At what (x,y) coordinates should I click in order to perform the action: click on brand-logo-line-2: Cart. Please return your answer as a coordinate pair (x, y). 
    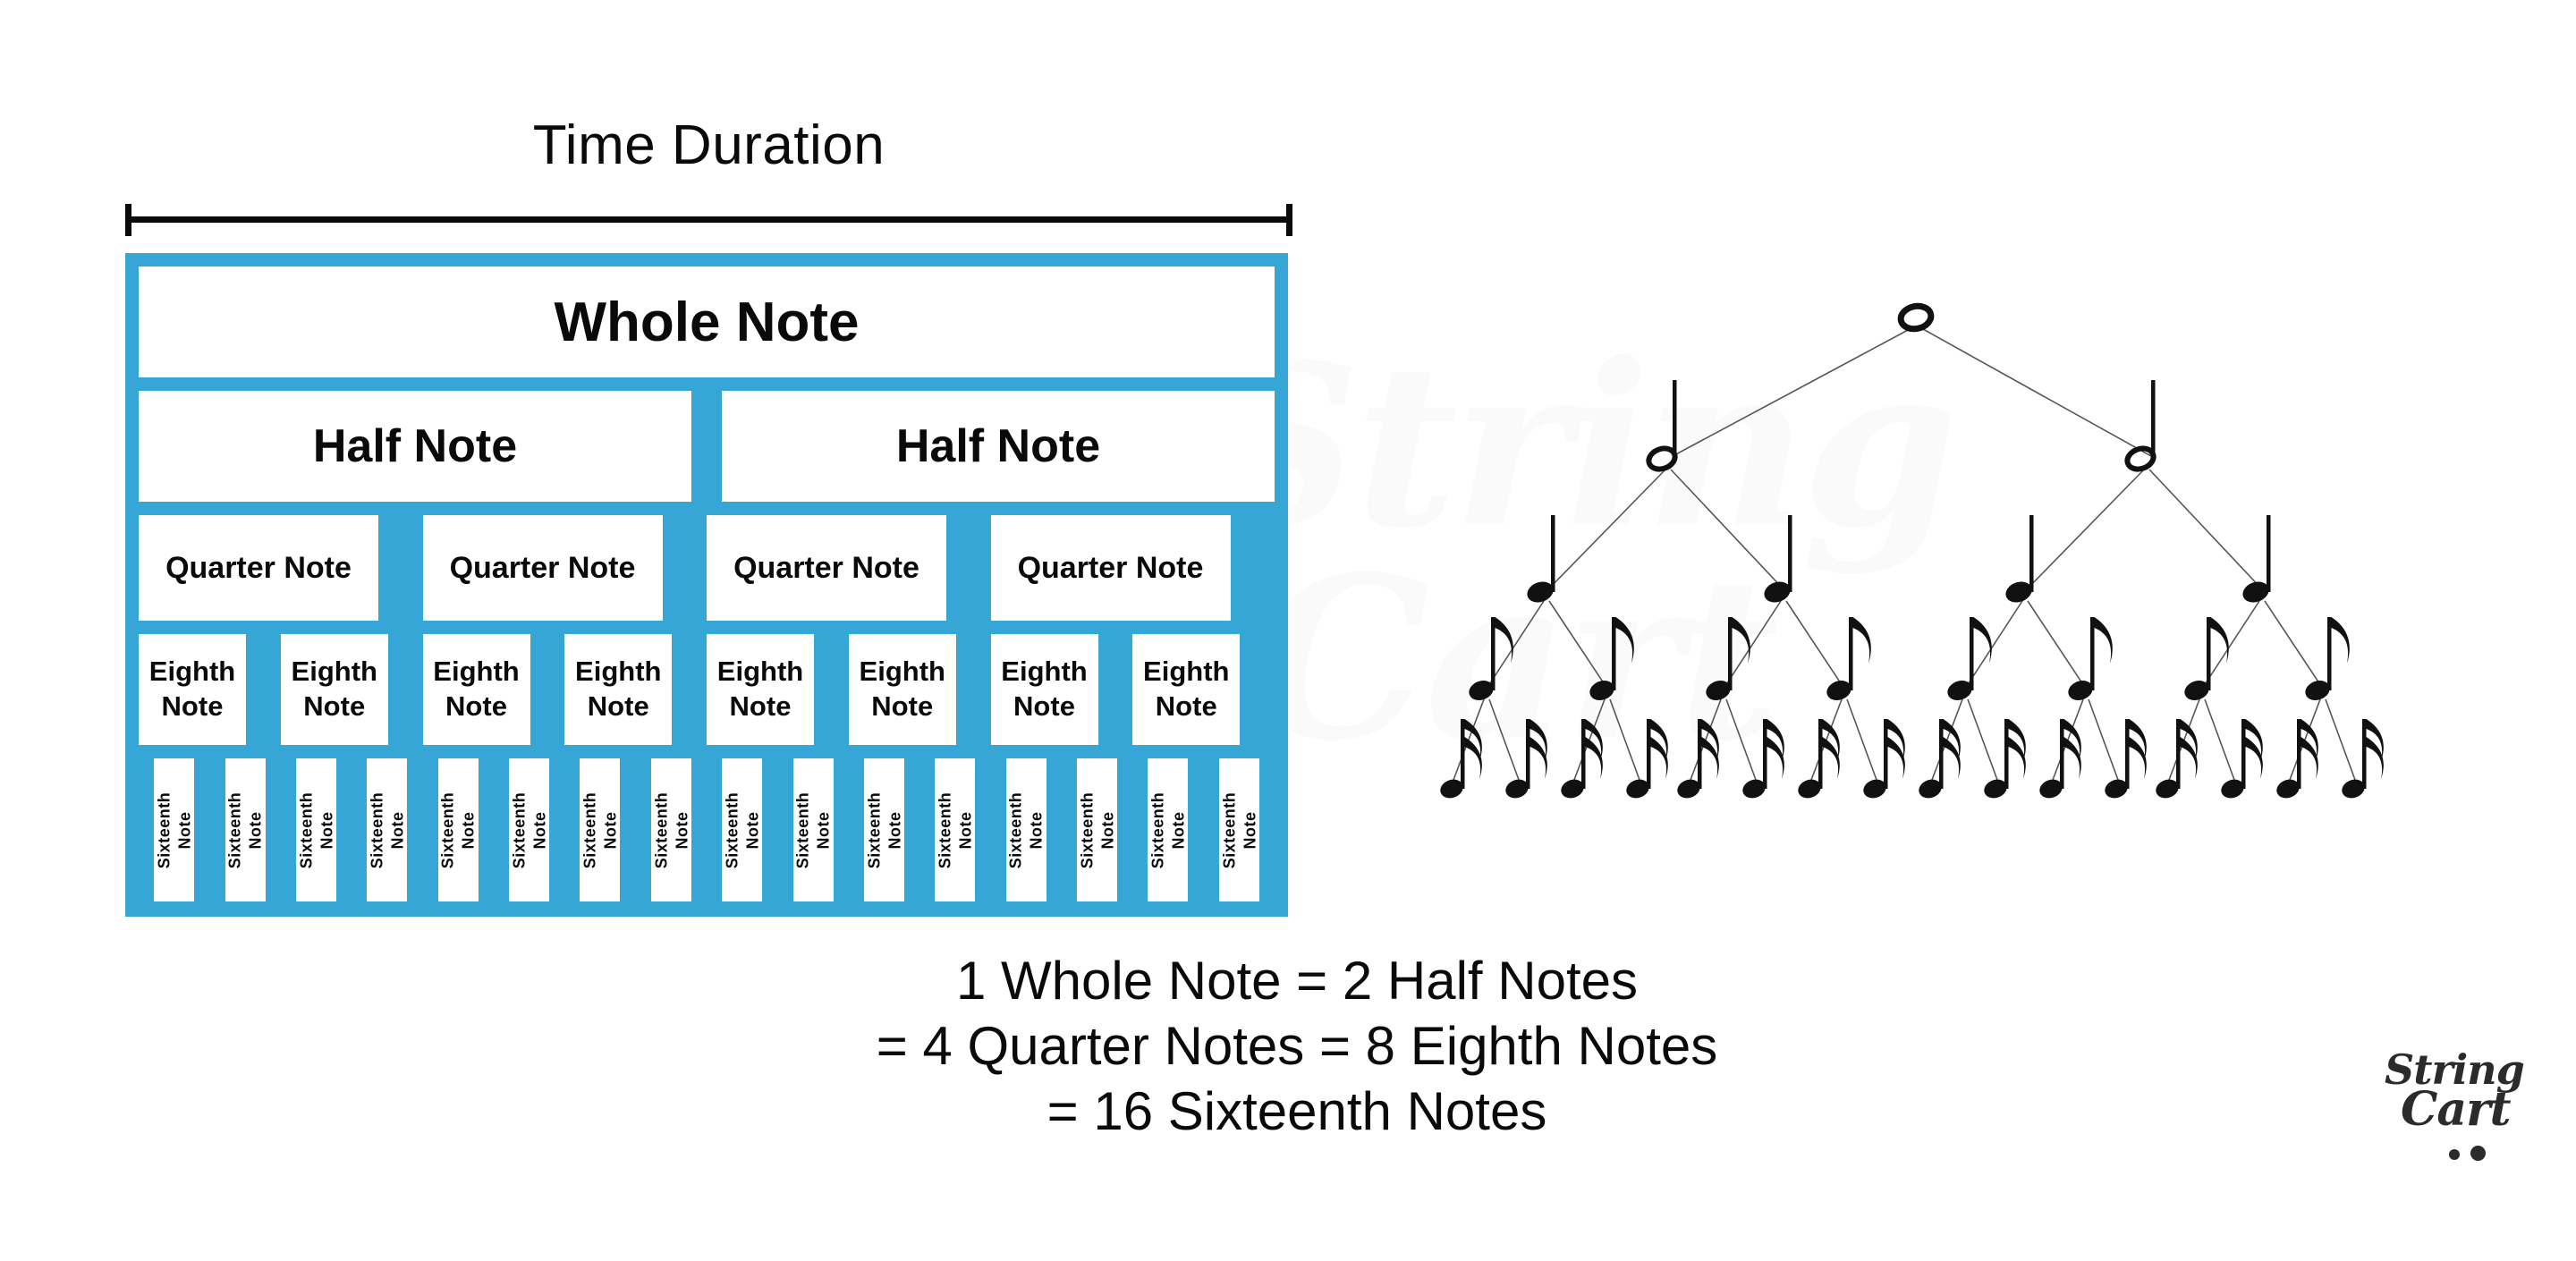
    Looking at the image, I should click on (2456, 1110).